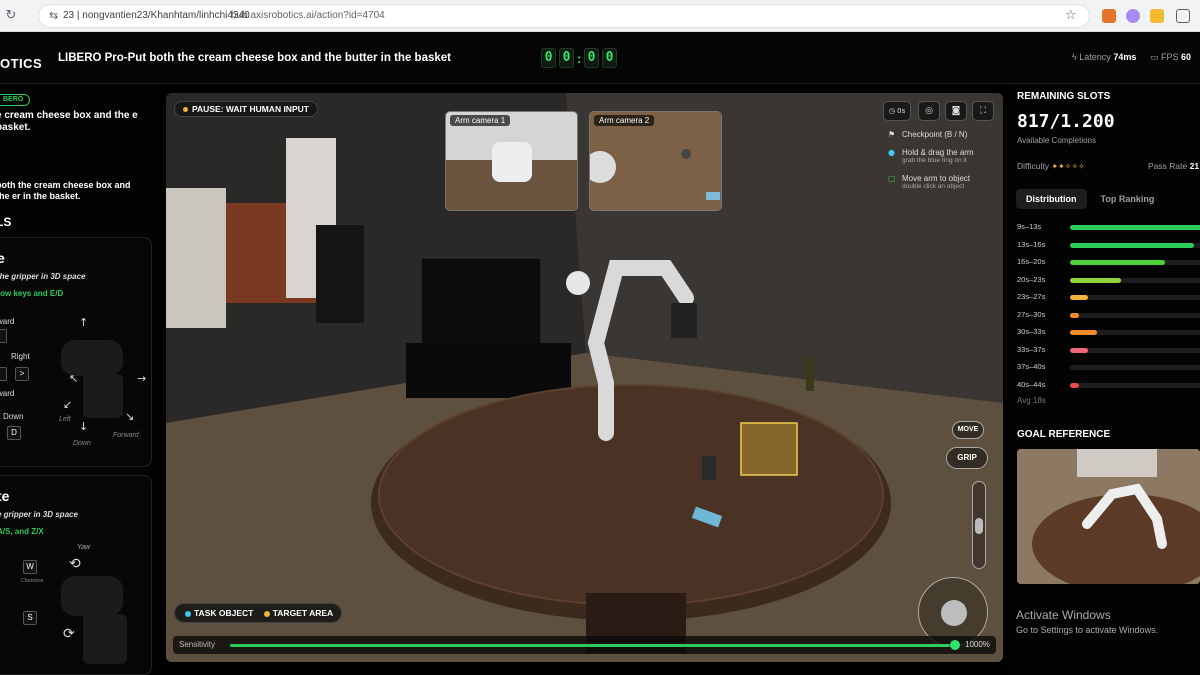 The width and height of the screenshot is (1200, 675). I want to click on url-text: hub.axisrobotics.ai/action?id=4704, so click(308, 15).